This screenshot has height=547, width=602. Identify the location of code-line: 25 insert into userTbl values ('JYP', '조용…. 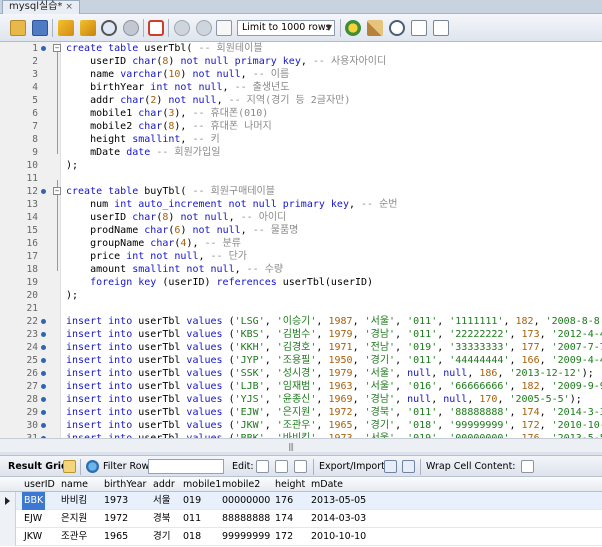
(301, 360).